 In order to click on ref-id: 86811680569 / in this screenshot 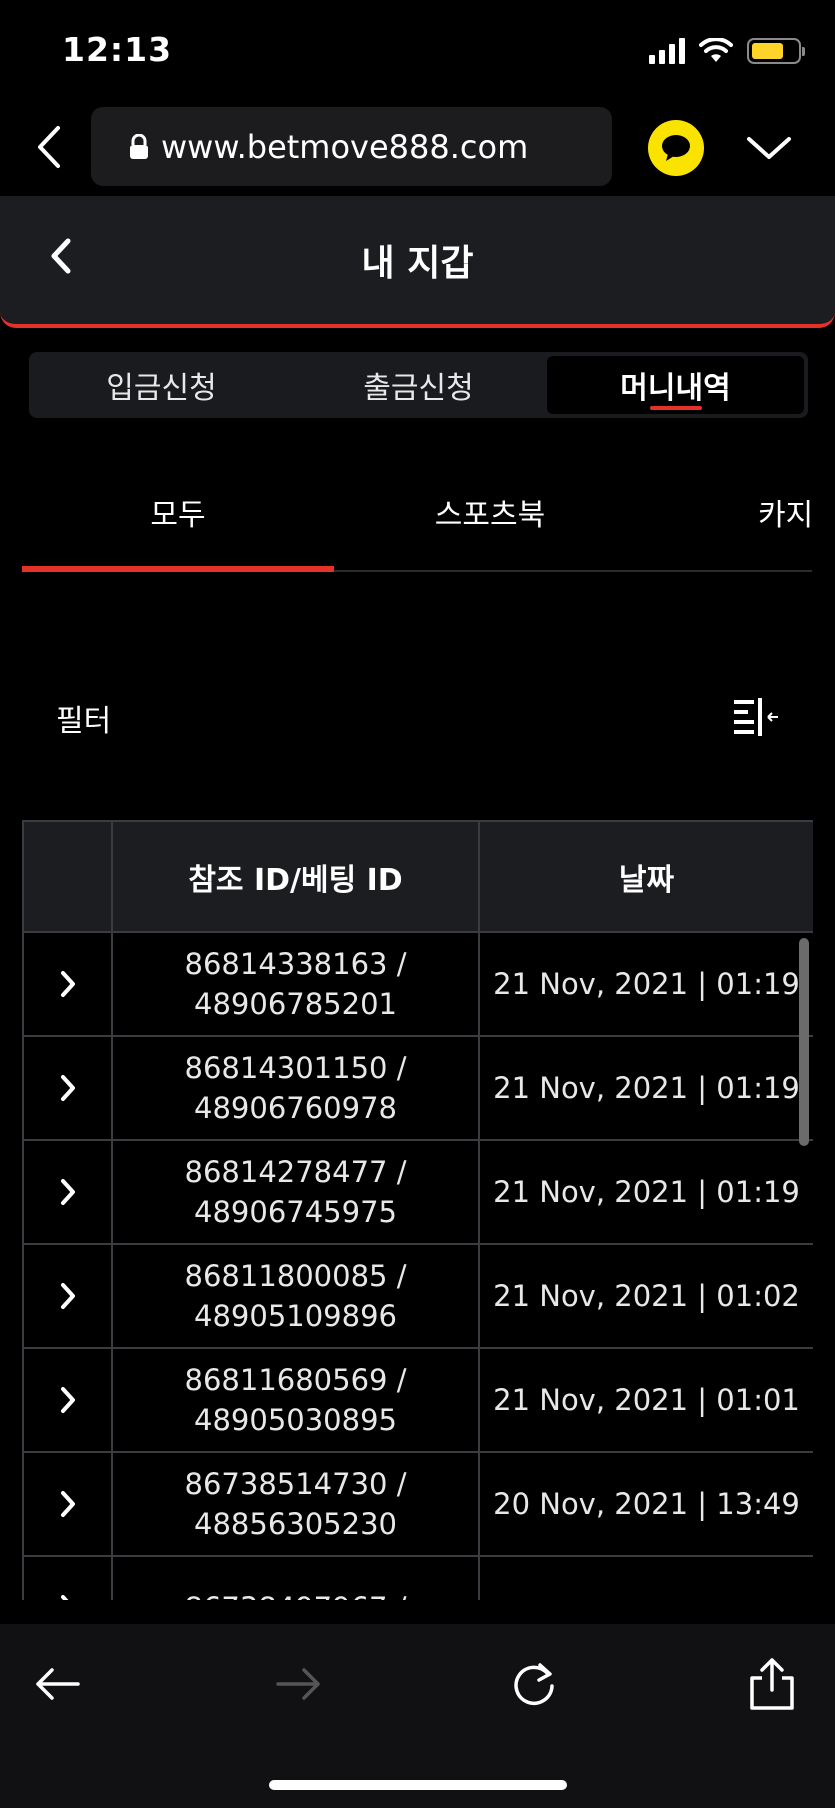, I will do `click(295, 1380)`.